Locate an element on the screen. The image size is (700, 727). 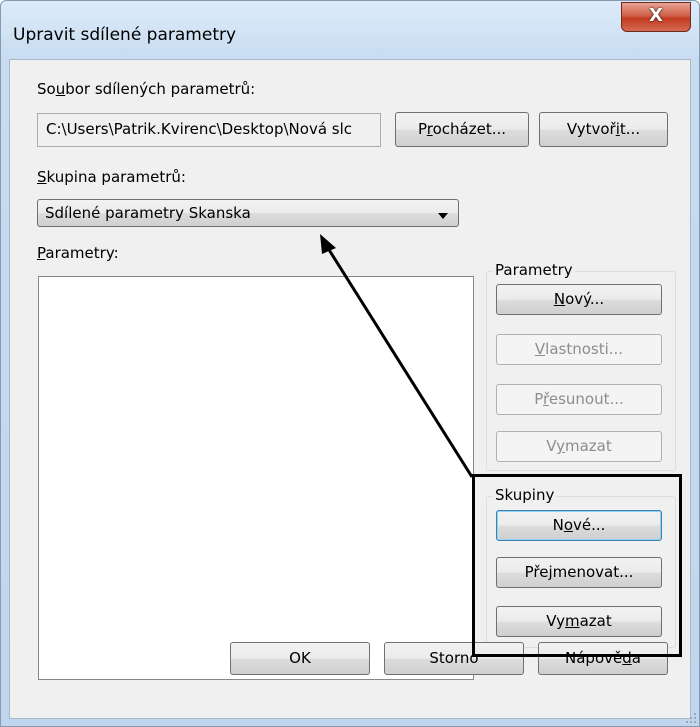
window-title: Upravit sdílené parametry is located at coordinates (125, 35).